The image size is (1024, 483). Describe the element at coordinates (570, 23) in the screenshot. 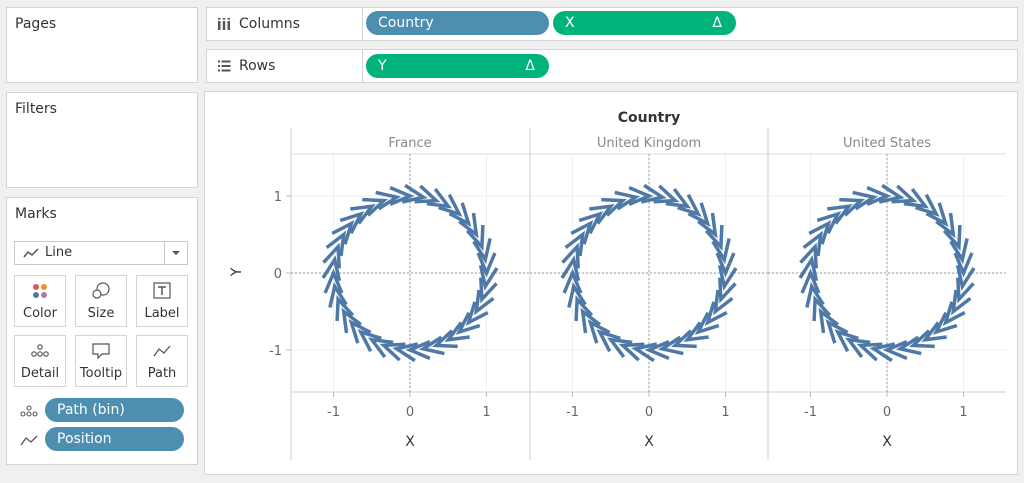

I see `x-pill-label: X` at that location.